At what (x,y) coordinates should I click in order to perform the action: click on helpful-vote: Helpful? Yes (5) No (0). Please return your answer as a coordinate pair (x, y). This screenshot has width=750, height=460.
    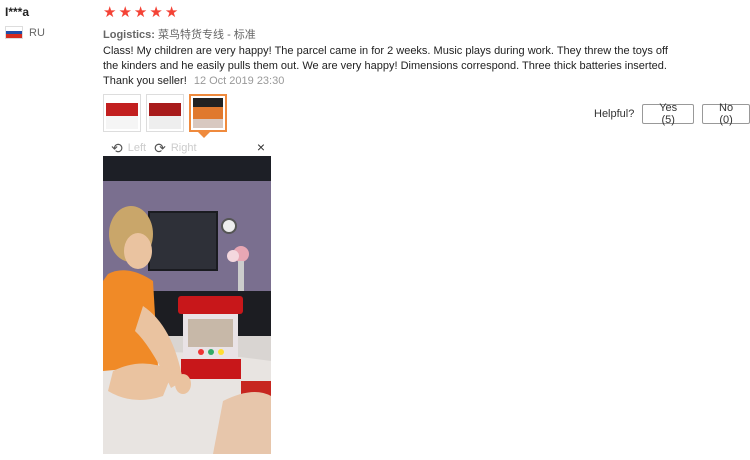
    Looking at the image, I should click on (672, 114).